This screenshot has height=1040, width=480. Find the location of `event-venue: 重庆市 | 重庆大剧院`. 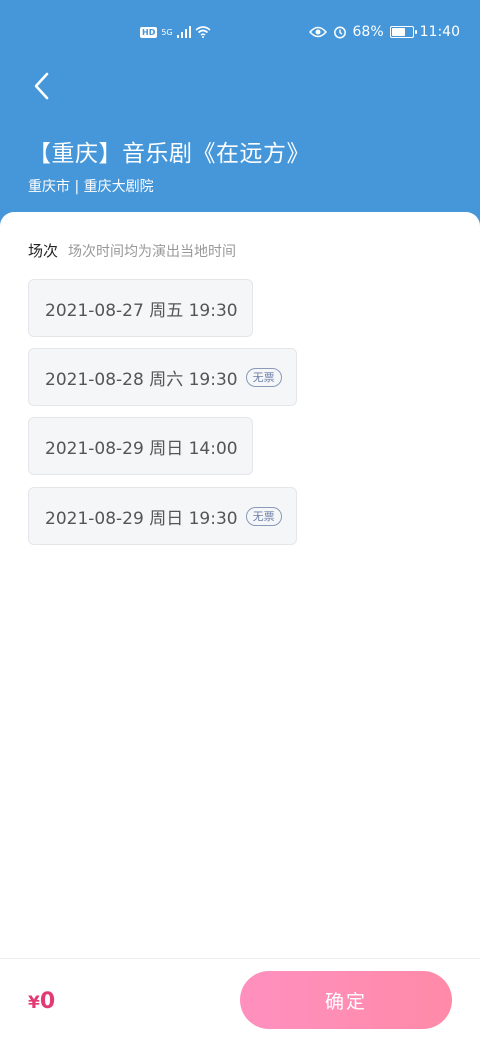

event-venue: 重庆市 | 重庆大剧院 is located at coordinates (91, 187).